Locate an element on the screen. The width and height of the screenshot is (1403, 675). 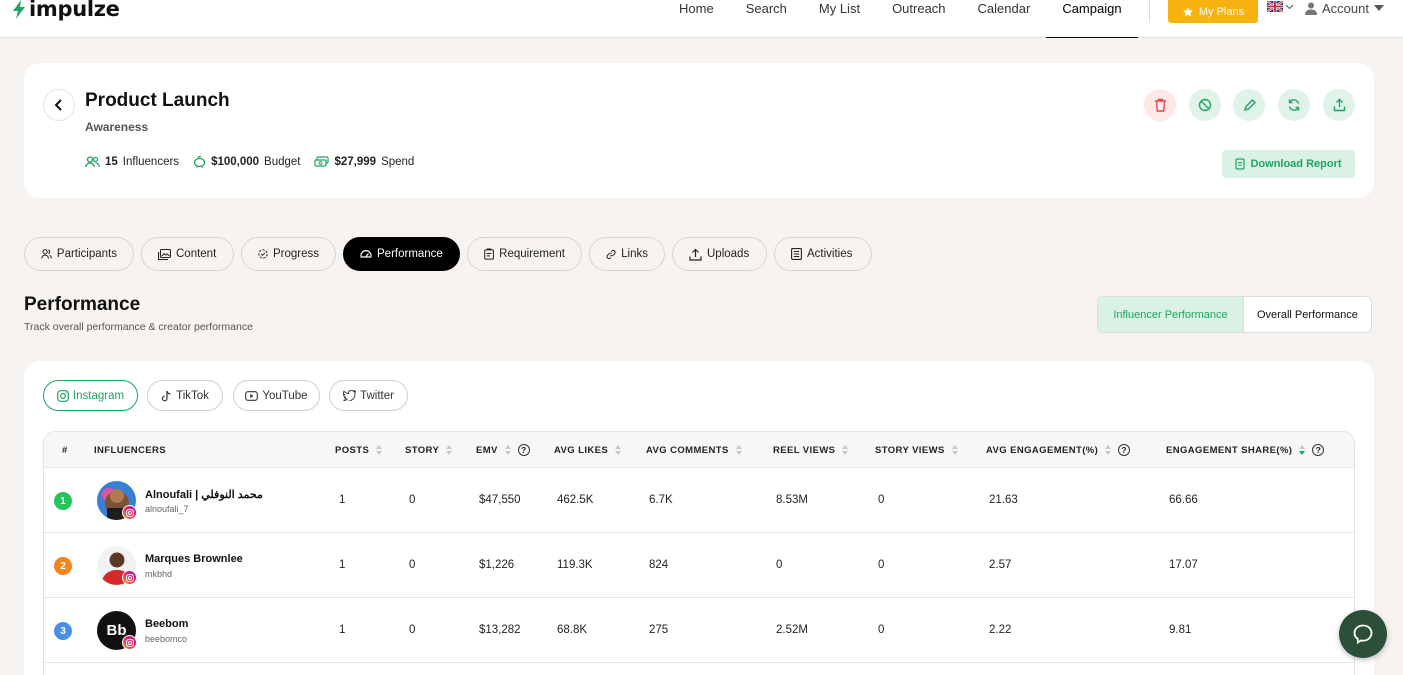
influencer-performance-toggle: Influencer Performance is located at coordinates (1171, 314).